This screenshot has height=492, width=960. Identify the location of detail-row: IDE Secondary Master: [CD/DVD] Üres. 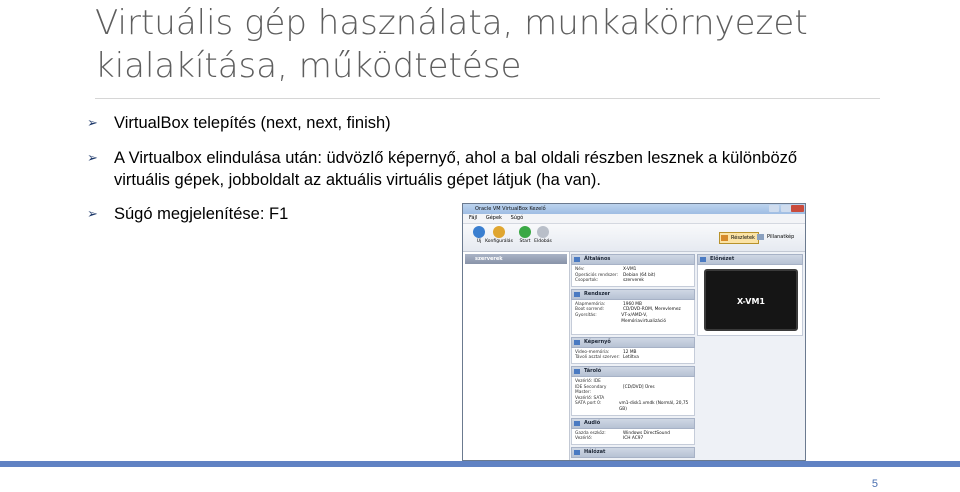
(633, 390).